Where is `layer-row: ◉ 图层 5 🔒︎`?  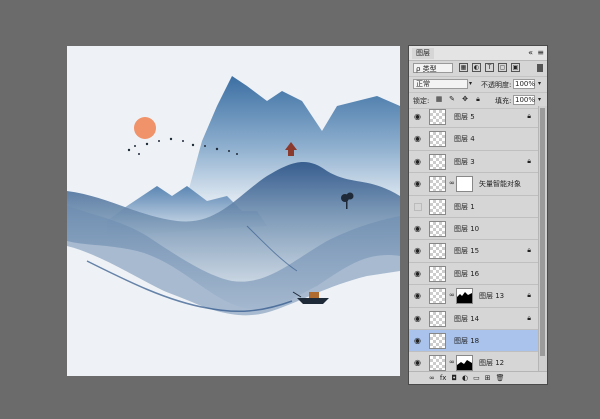
layer-row: ◉ 图层 5 🔒︎ is located at coordinates (474, 117).